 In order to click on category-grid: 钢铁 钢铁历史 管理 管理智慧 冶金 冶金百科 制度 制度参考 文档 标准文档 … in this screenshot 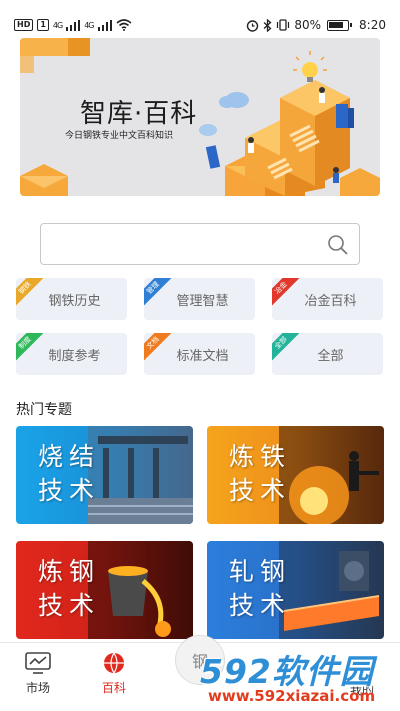, I will do `click(201, 326)`.